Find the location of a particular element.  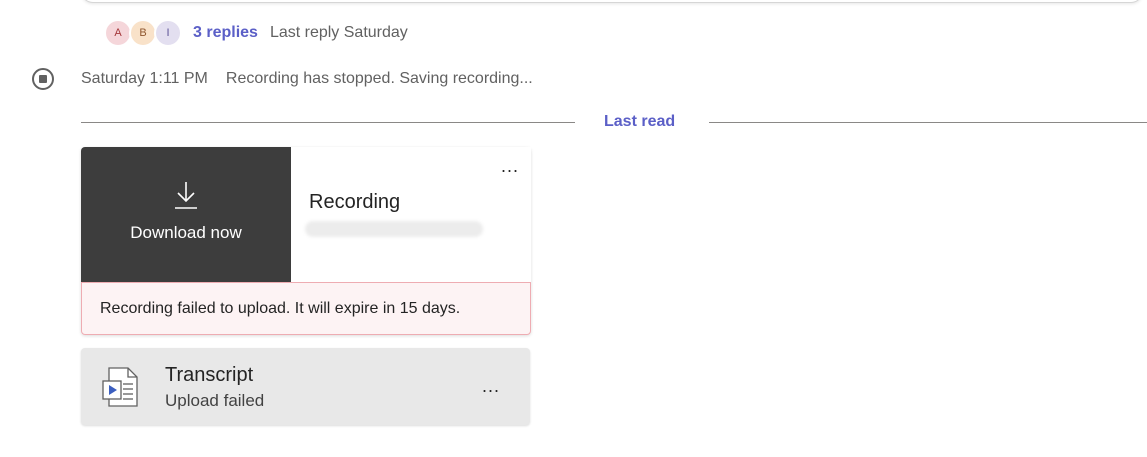

transcript-file-icon is located at coordinates (120, 387).